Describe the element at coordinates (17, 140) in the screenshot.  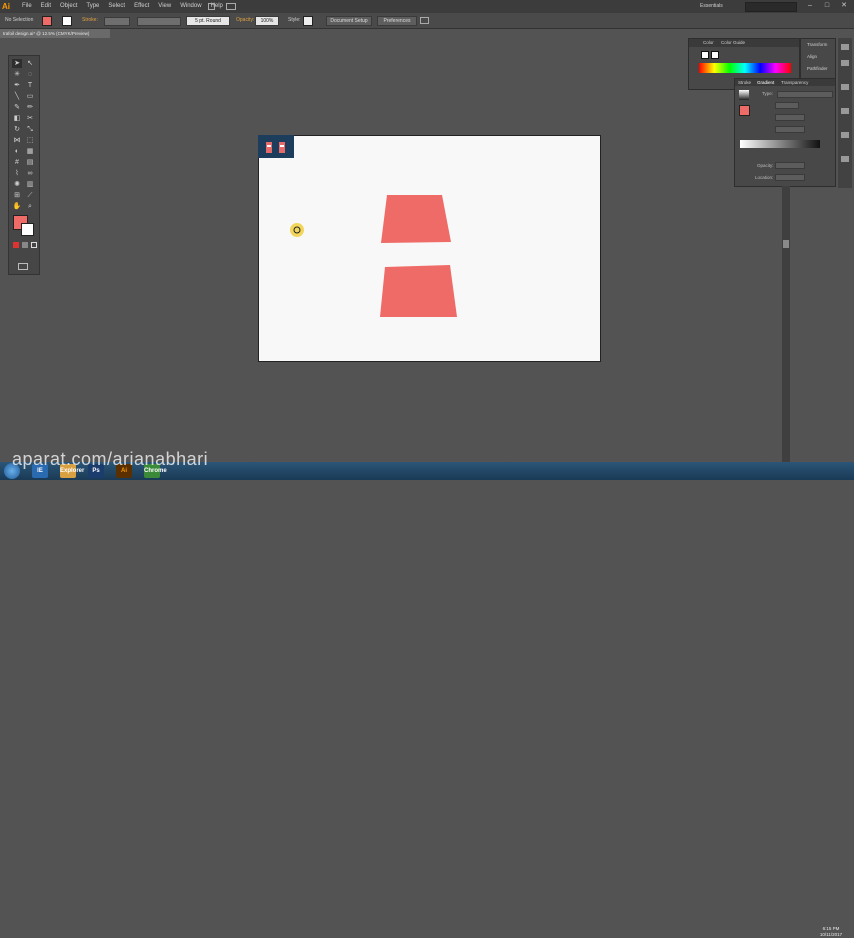
I see `width-tool-icon: ⋈` at that location.